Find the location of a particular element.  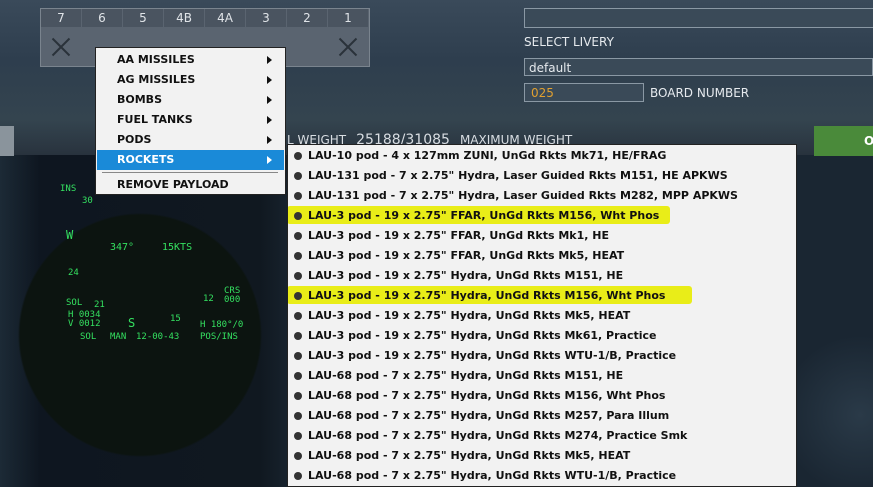

station-header-6: 6 is located at coordinates (102, 18).